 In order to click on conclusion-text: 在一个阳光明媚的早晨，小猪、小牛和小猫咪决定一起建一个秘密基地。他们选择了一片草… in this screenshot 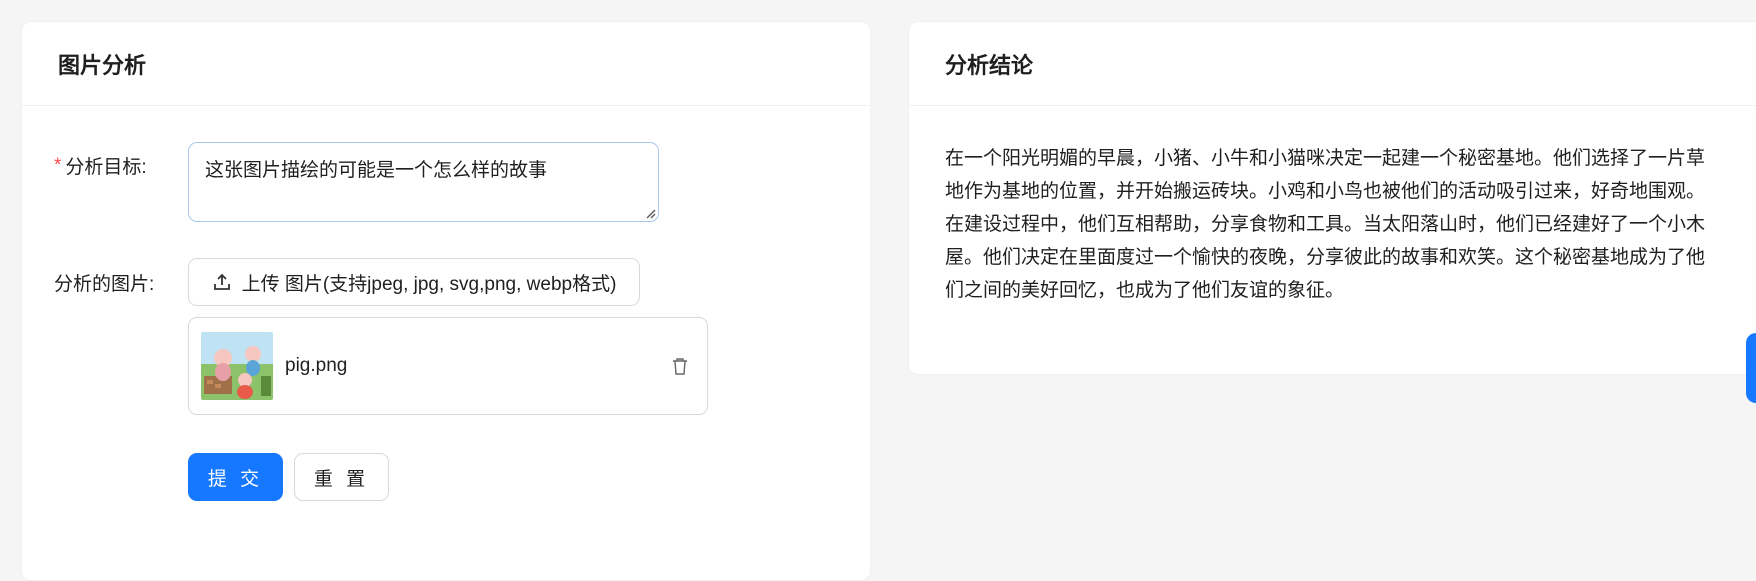, I will do `click(1325, 224)`.